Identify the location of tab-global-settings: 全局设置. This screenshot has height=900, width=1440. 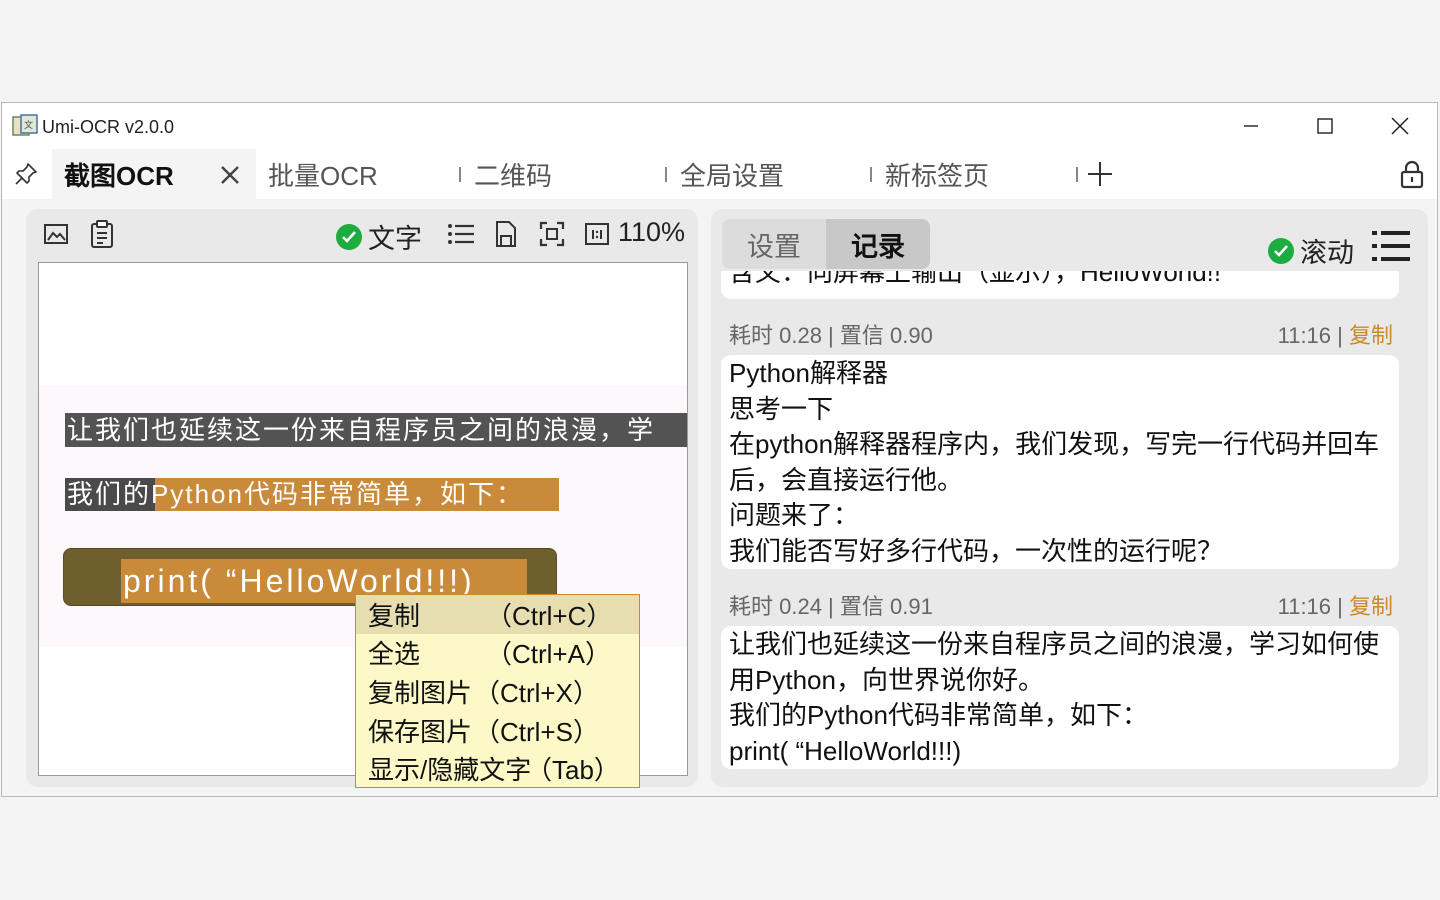
(732, 174).